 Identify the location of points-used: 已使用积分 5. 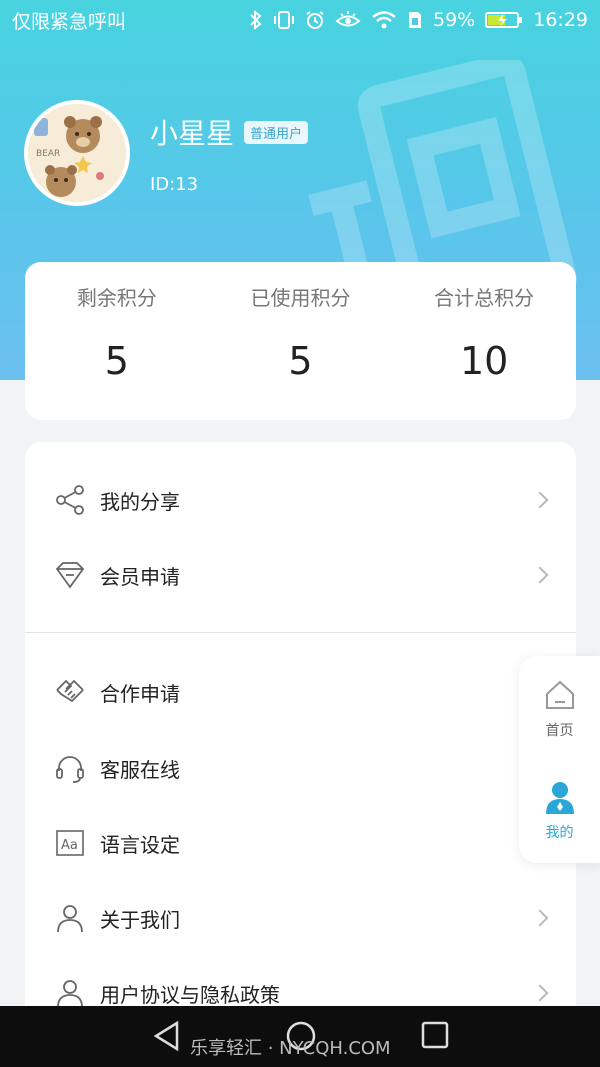
(301, 341).